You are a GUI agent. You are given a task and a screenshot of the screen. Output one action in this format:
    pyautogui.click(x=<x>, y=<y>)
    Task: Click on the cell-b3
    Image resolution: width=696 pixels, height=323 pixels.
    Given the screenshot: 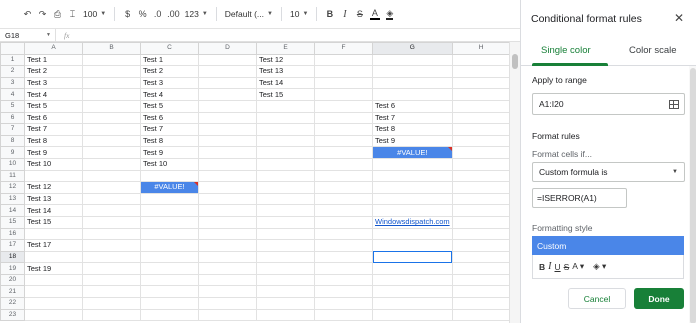 What is the action you would take?
    pyautogui.click(x=111, y=83)
    